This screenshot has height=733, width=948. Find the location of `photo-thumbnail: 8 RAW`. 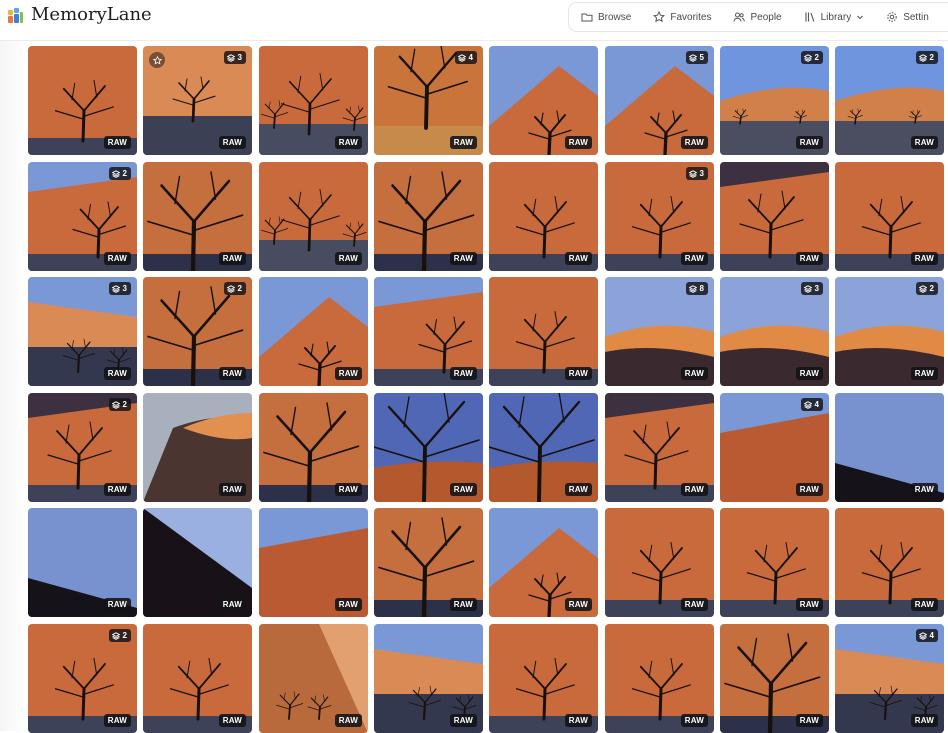

photo-thumbnail: 8 RAW is located at coordinates (659, 331).